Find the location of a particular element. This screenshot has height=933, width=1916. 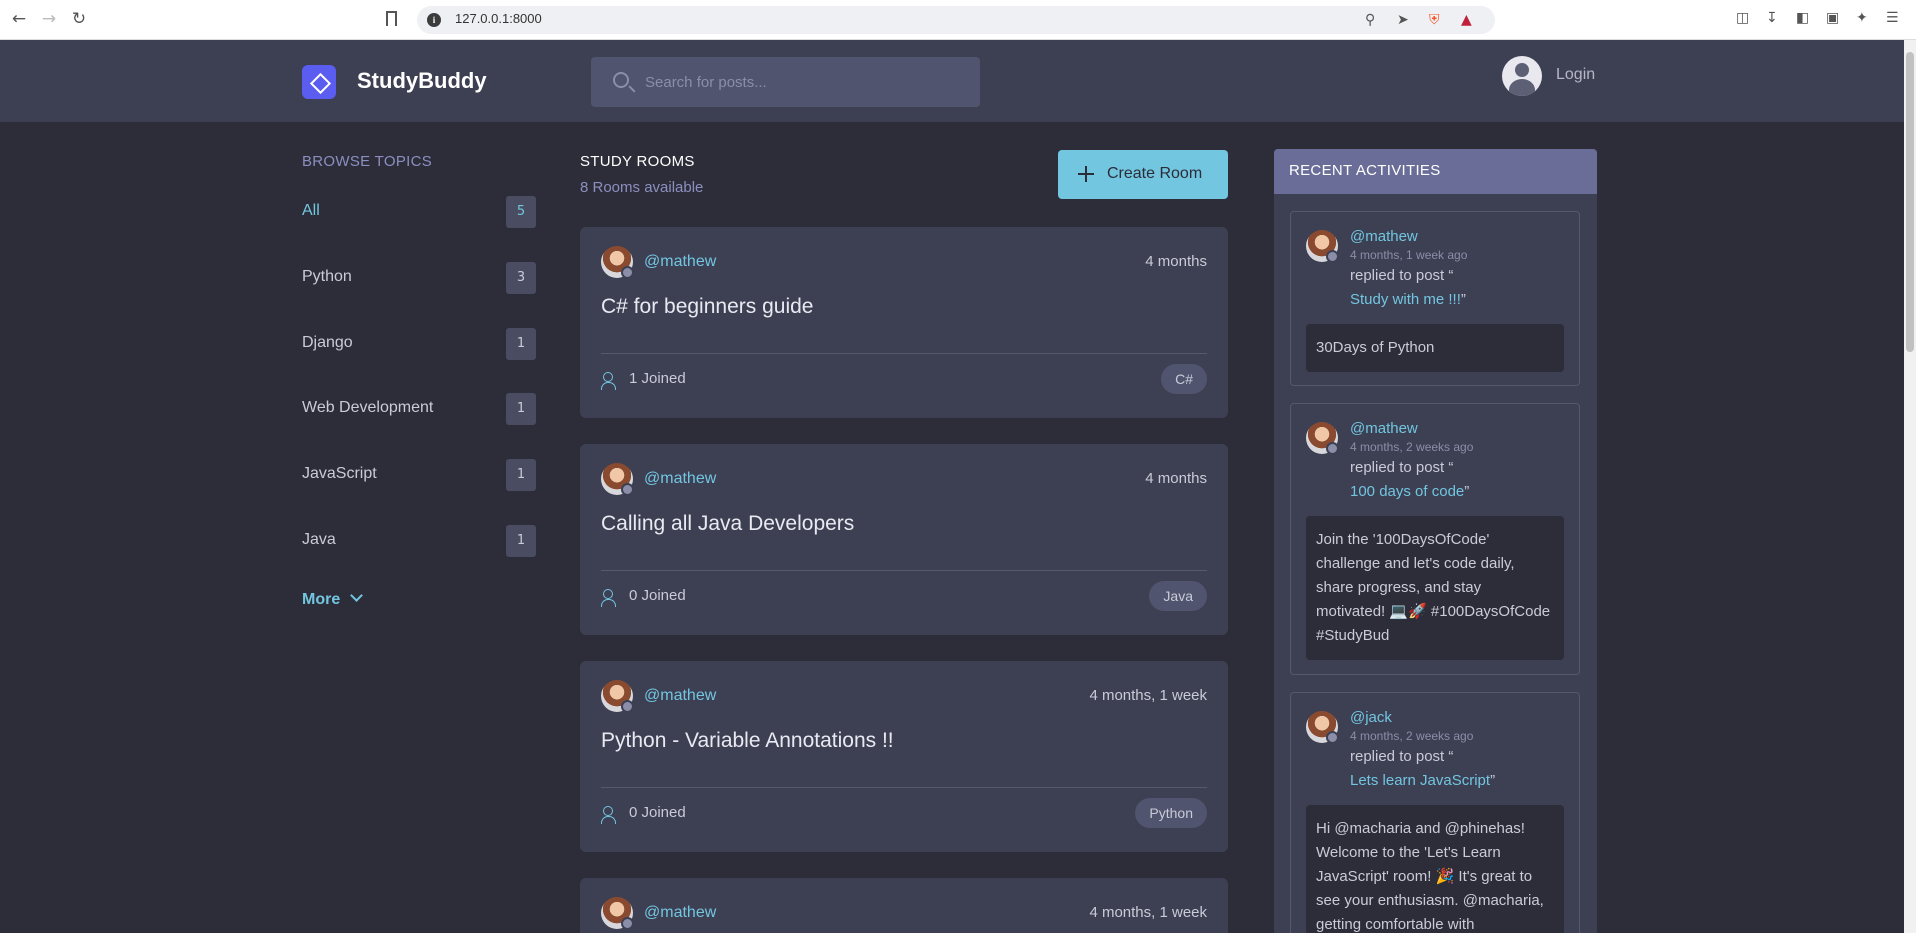

search-icon is located at coordinates (621, 80).